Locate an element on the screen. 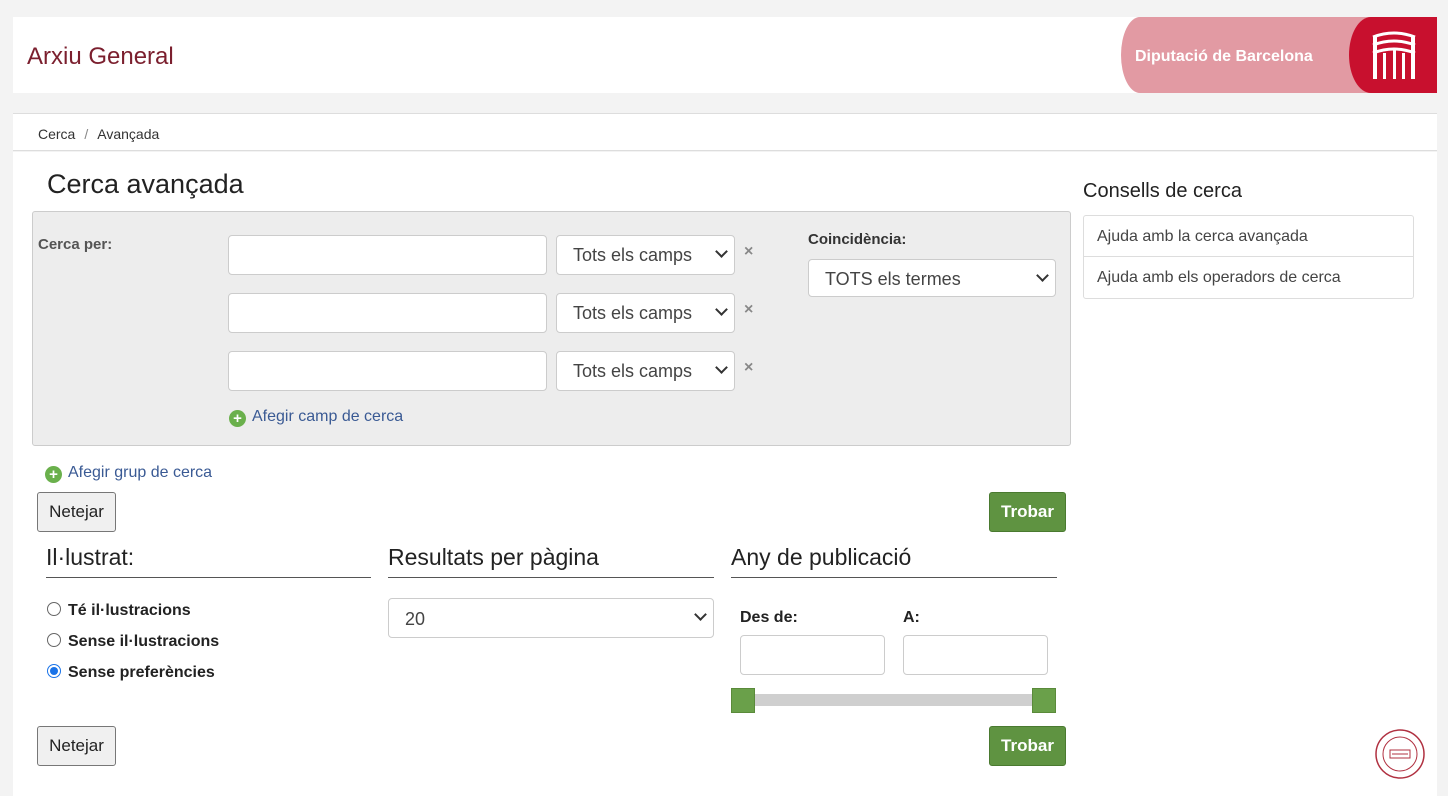 The height and width of the screenshot is (796, 1448). brand-logo is located at coordinates (1393, 55).